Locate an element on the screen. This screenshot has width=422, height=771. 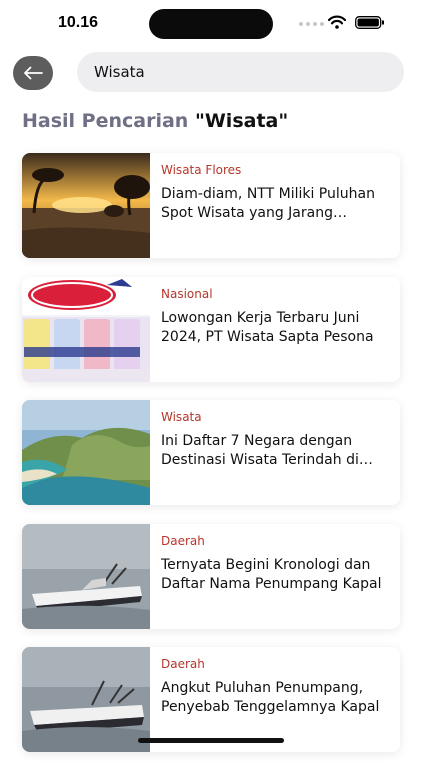
battery-icon is located at coordinates (369, 22).